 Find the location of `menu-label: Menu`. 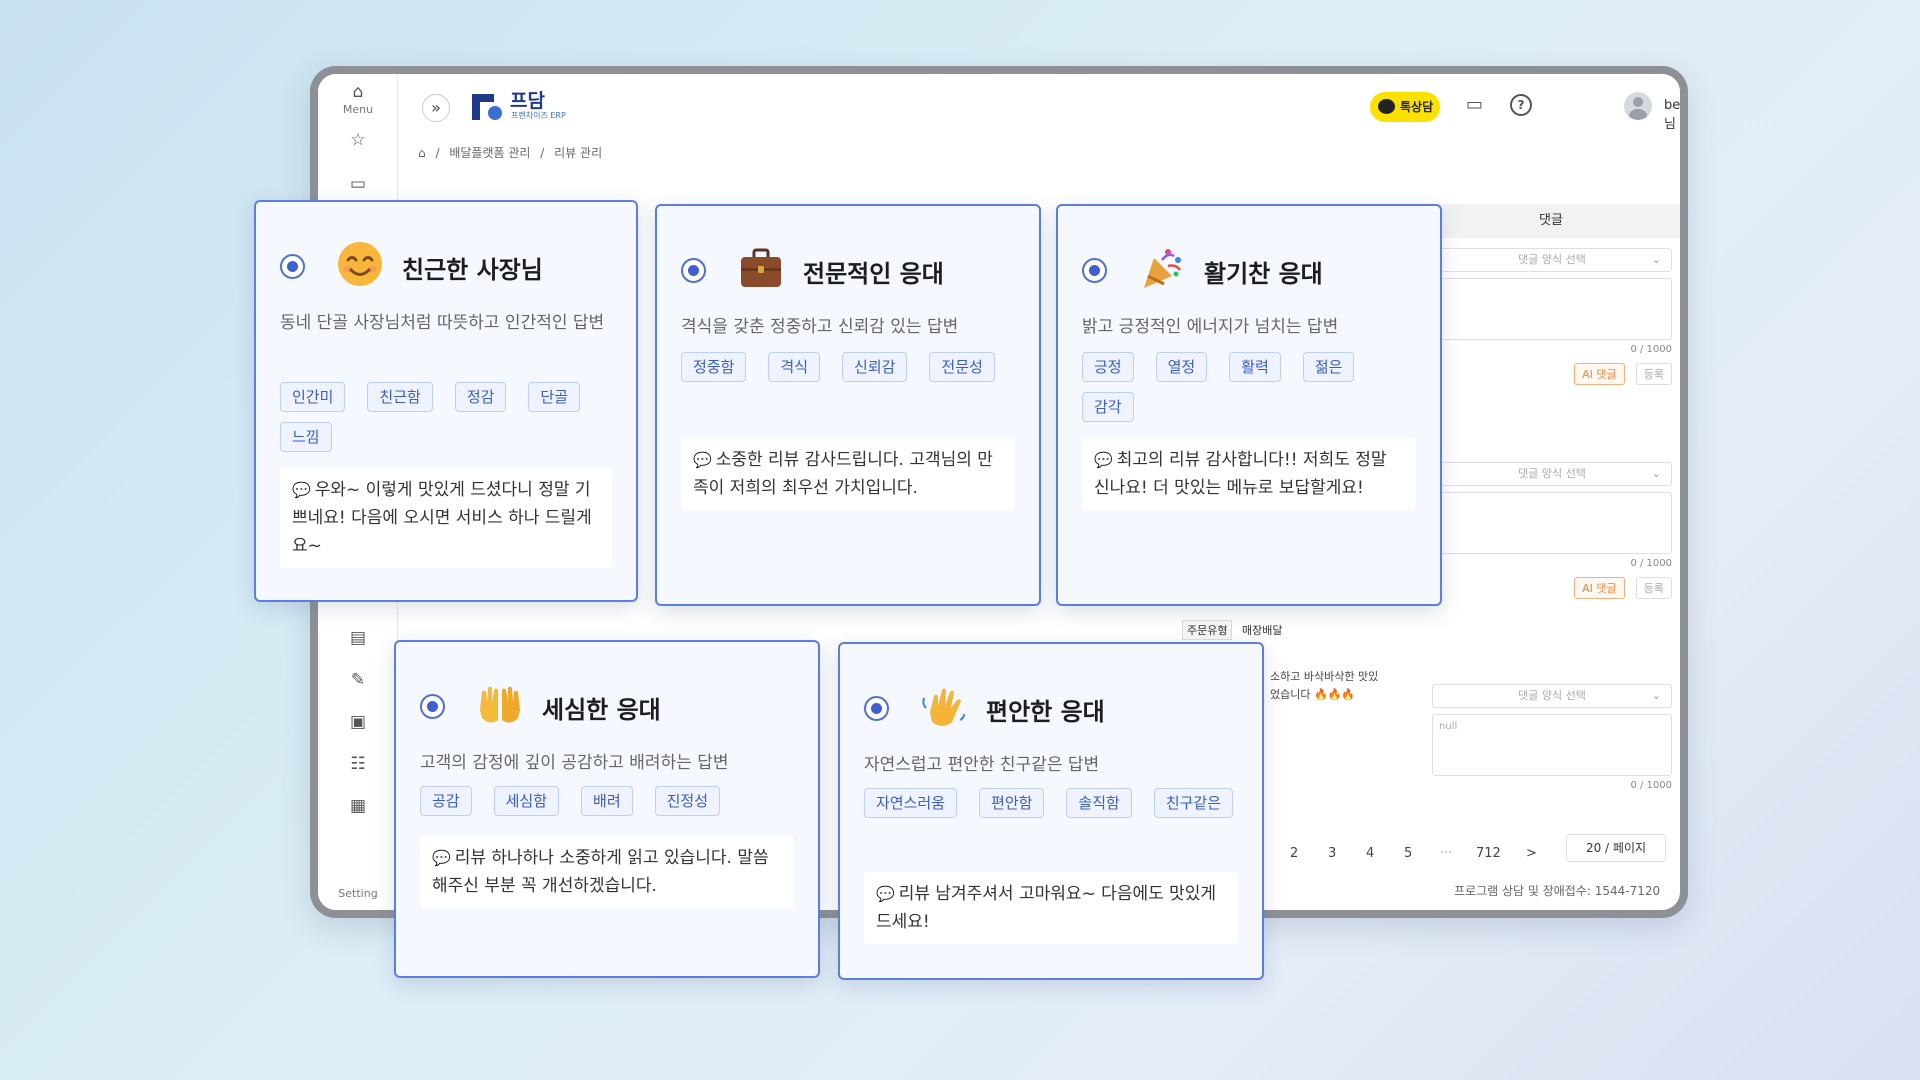

menu-label: Menu is located at coordinates (358, 109).